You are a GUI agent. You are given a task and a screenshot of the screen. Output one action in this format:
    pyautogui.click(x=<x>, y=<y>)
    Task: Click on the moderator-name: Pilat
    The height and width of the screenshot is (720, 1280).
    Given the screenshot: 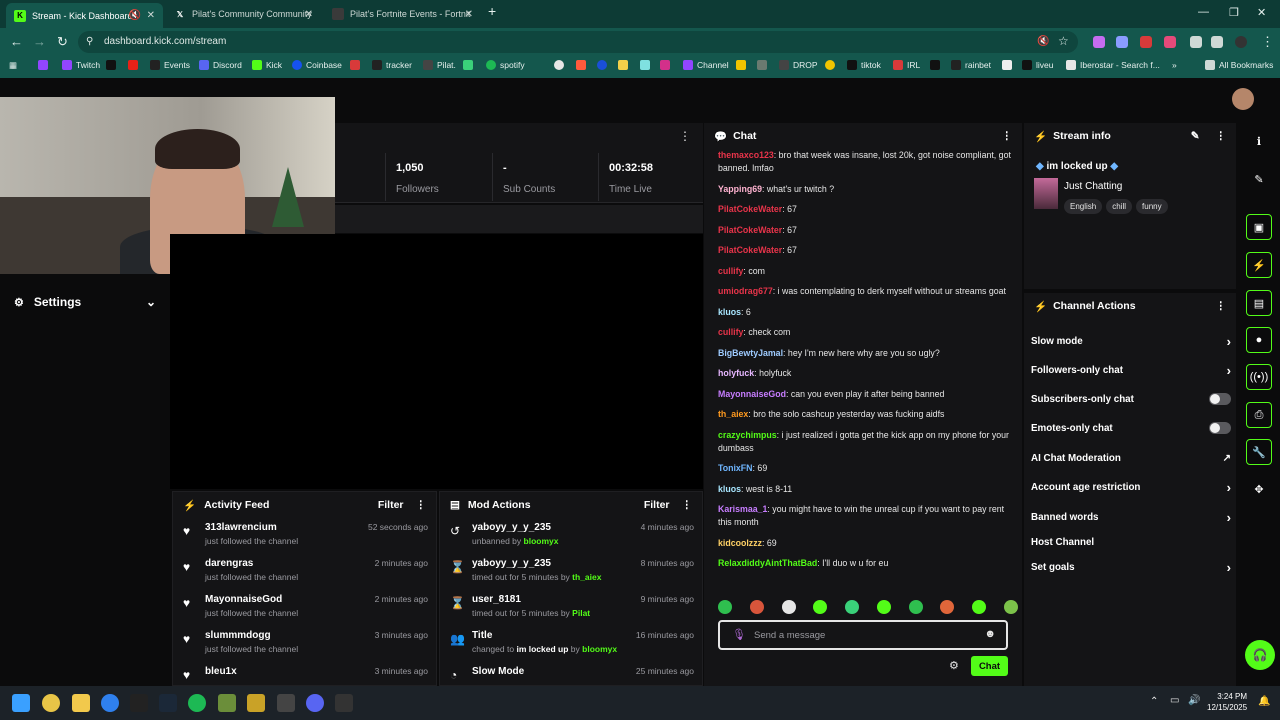 What is the action you would take?
    pyautogui.click(x=581, y=613)
    